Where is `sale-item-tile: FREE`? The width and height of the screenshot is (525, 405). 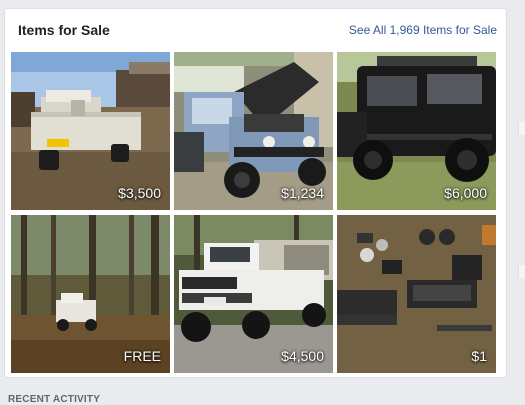
sale-item-tile: FREE is located at coordinates (90, 294).